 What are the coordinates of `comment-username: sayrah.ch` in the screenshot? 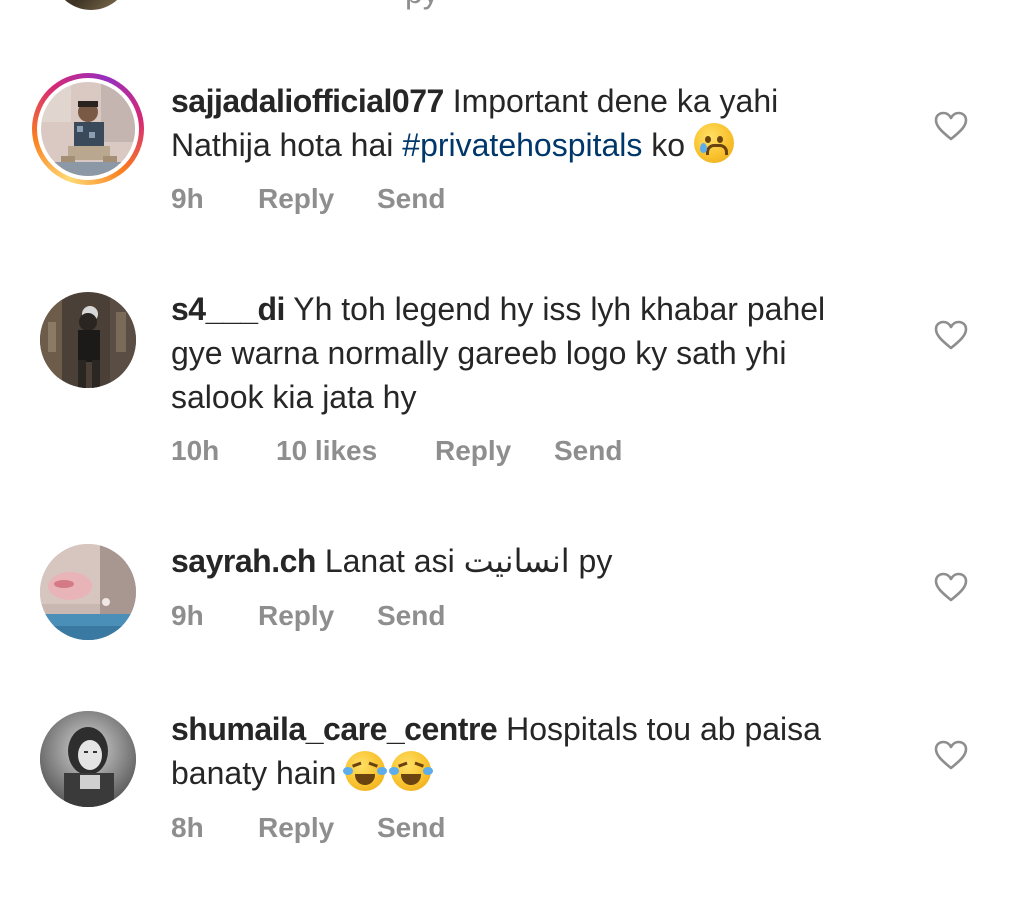 It's located at (243, 561).